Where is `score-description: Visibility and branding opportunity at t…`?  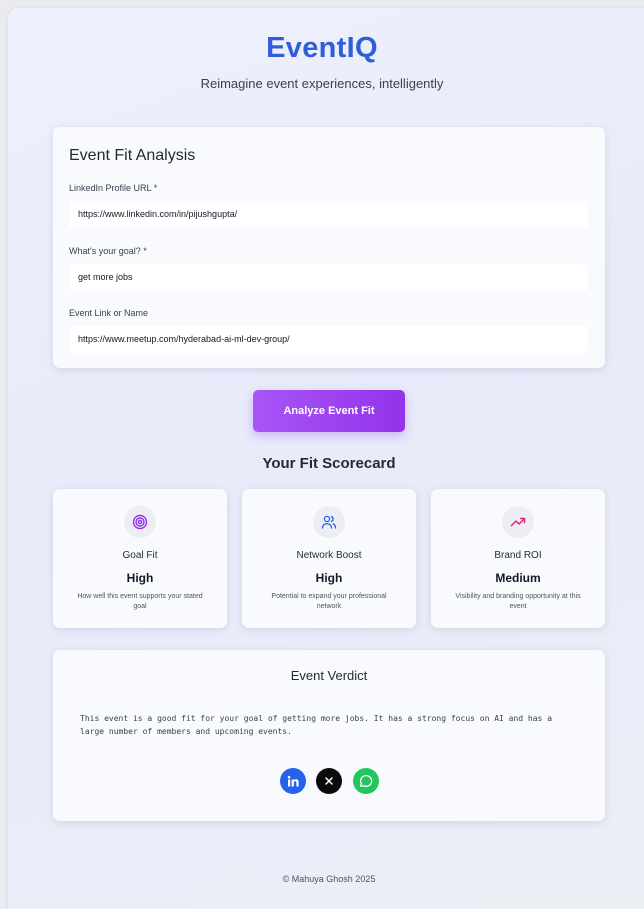 score-description: Visibility and branding opportunity at t… is located at coordinates (518, 601).